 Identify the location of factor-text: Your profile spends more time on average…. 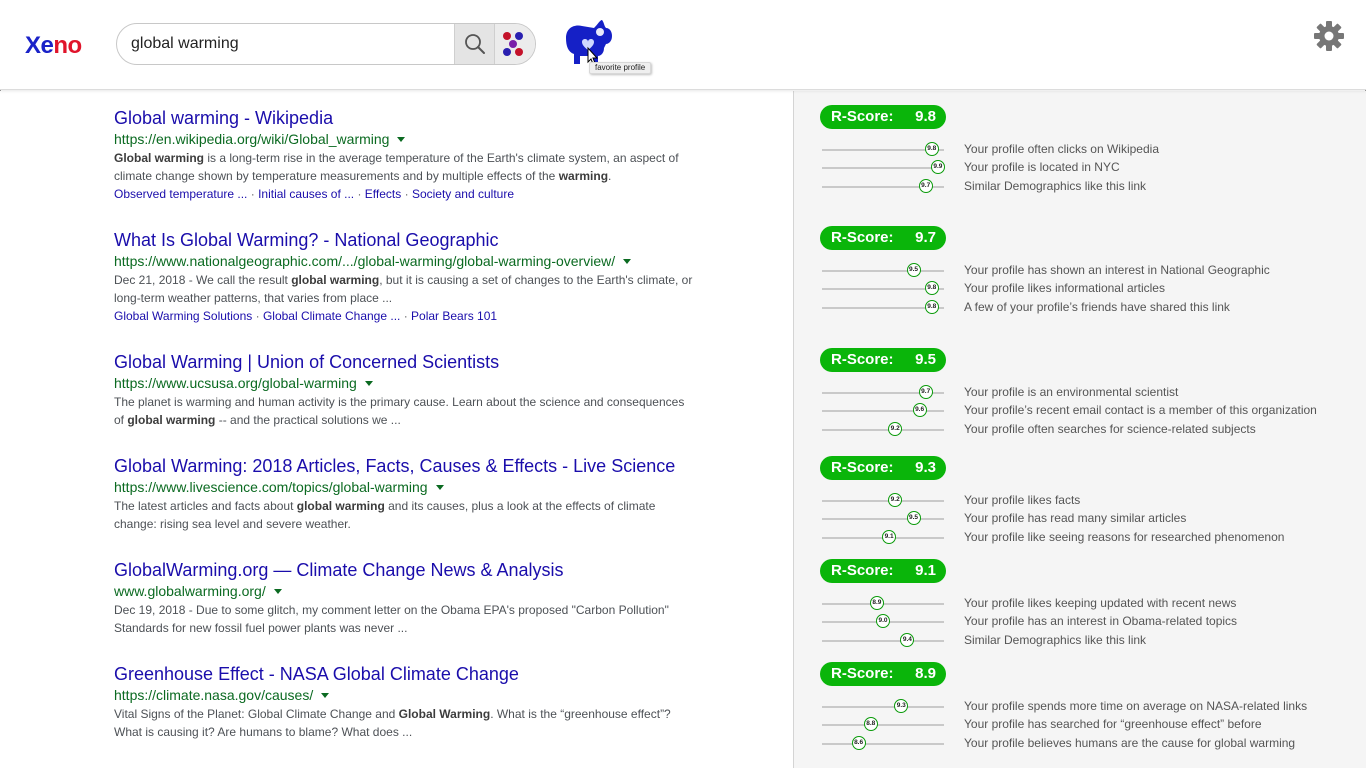
(1136, 706).